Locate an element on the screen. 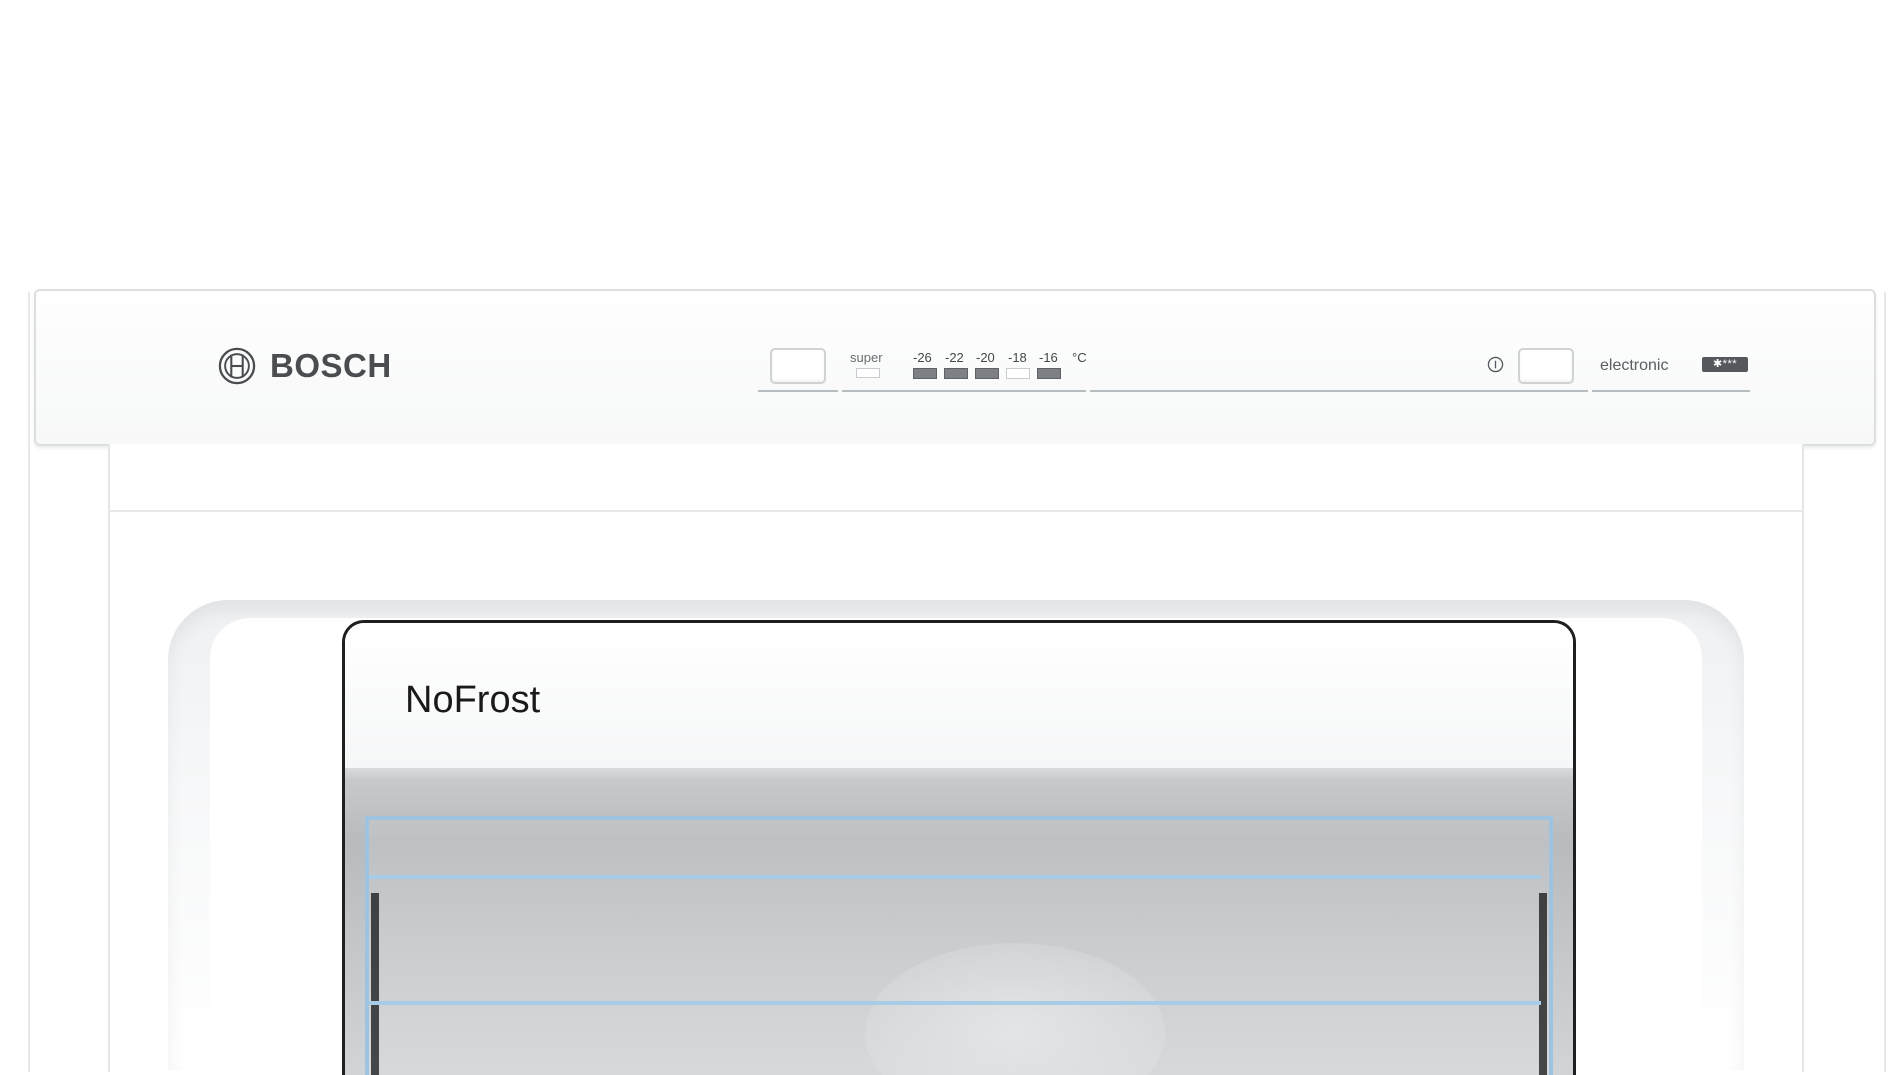 This screenshot has height=1075, width=1896. electronic-label: electronic is located at coordinates (1634, 365).